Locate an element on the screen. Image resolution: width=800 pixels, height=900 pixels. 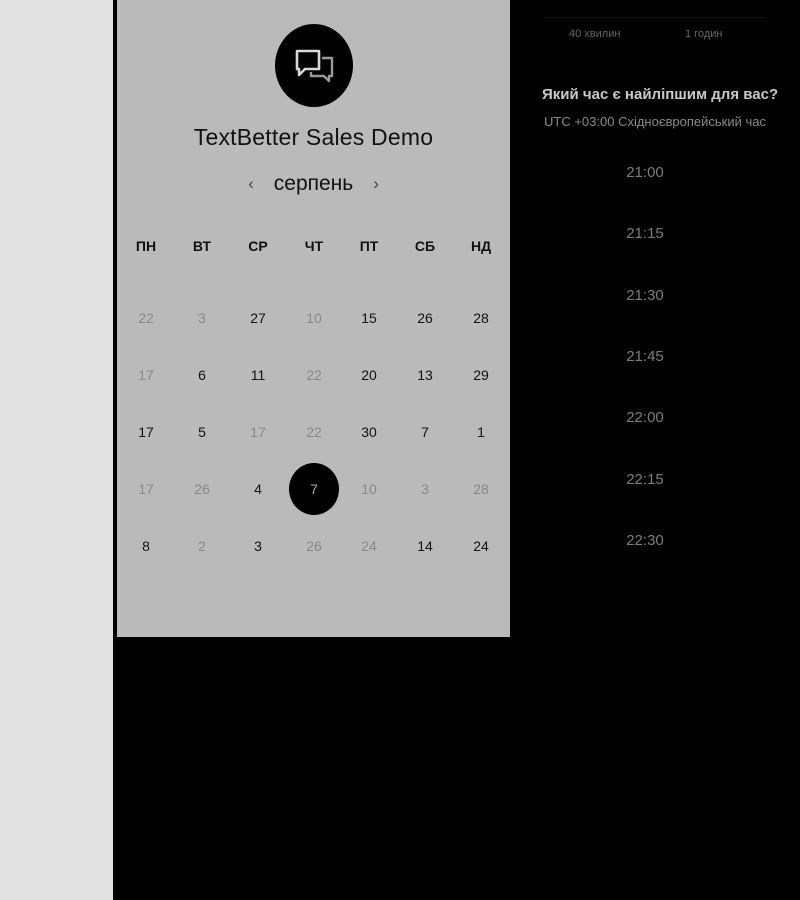
weekday-label: ПН is located at coordinates (146, 246).